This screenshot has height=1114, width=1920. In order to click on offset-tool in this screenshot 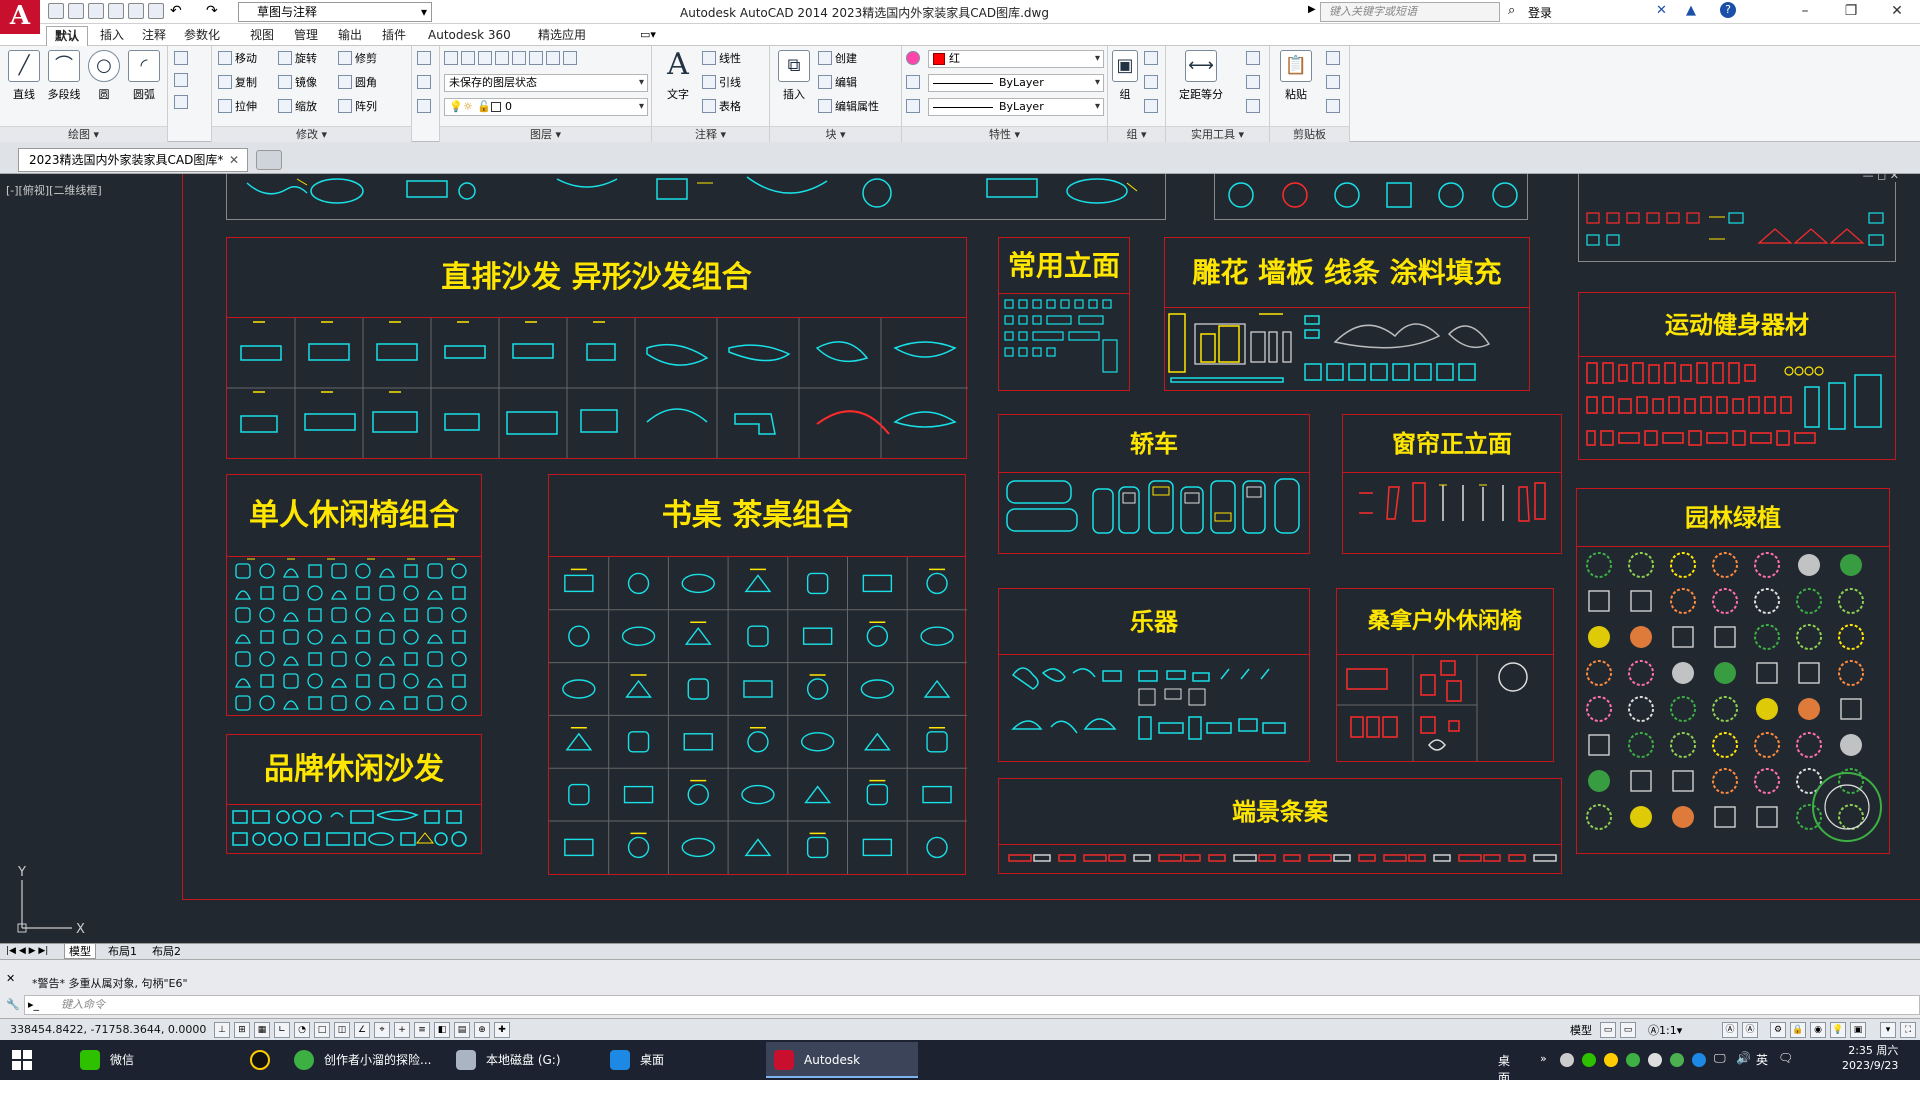, I will do `click(425, 107)`.